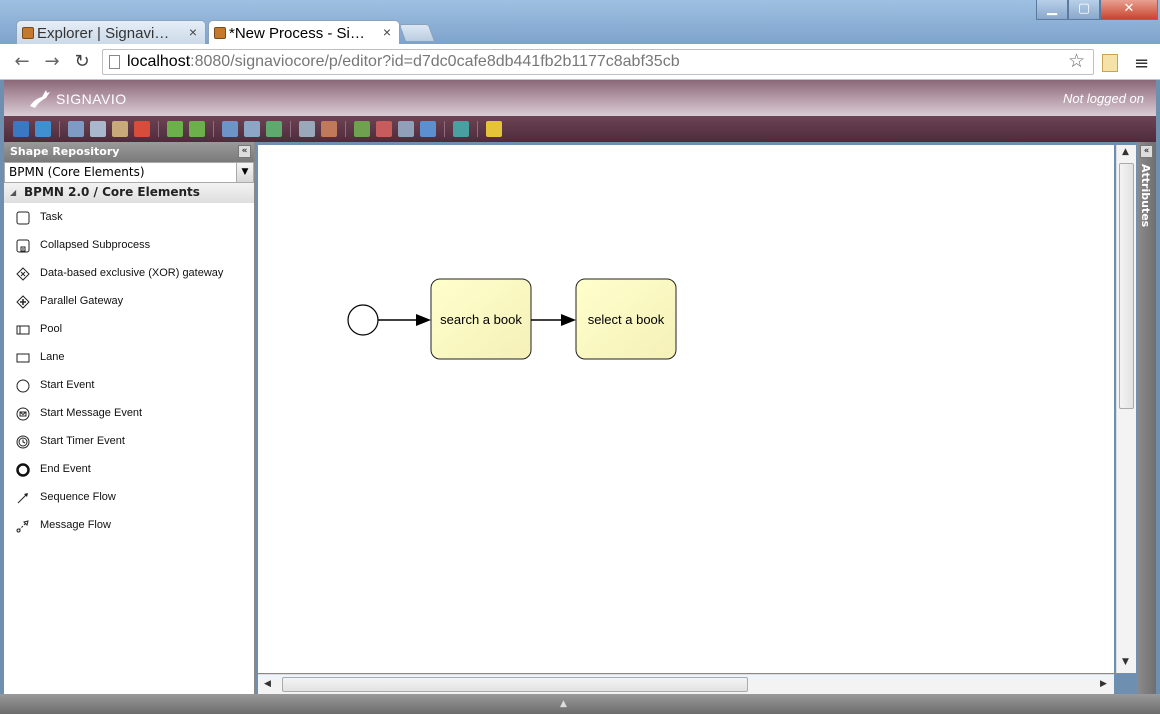 This screenshot has height=714, width=1160. What do you see at coordinates (494, 129) in the screenshot?
I see `syntax-check-icon` at bounding box center [494, 129].